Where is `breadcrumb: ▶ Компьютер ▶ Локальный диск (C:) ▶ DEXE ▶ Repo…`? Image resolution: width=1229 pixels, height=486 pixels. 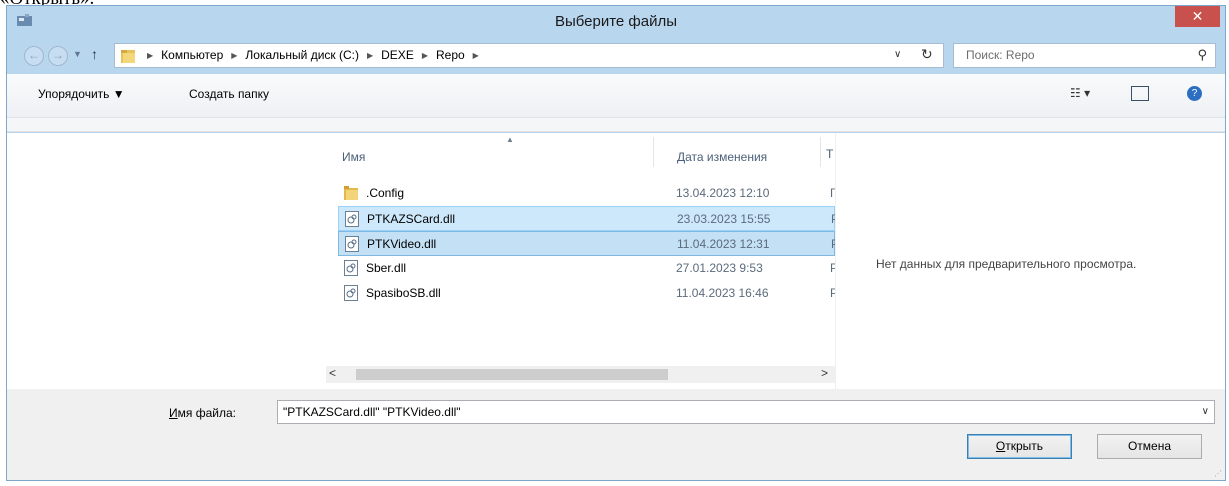 breadcrumb: ▶ Компьютер ▶ Локальный диск (C:) ▶ DEXE ▶ Repo… is located at coordinates (313, 55).